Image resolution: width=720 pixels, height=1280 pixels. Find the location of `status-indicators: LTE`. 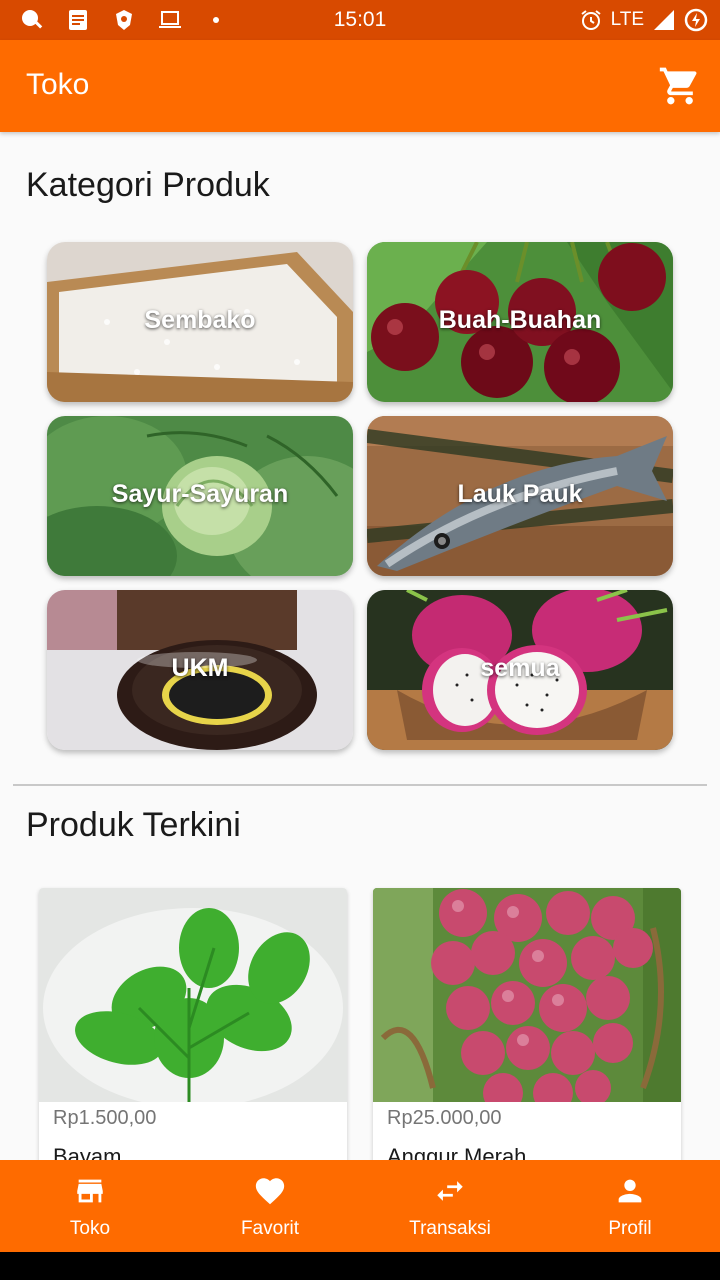

status-indicators: LTE is located at coordinates (643, 20).